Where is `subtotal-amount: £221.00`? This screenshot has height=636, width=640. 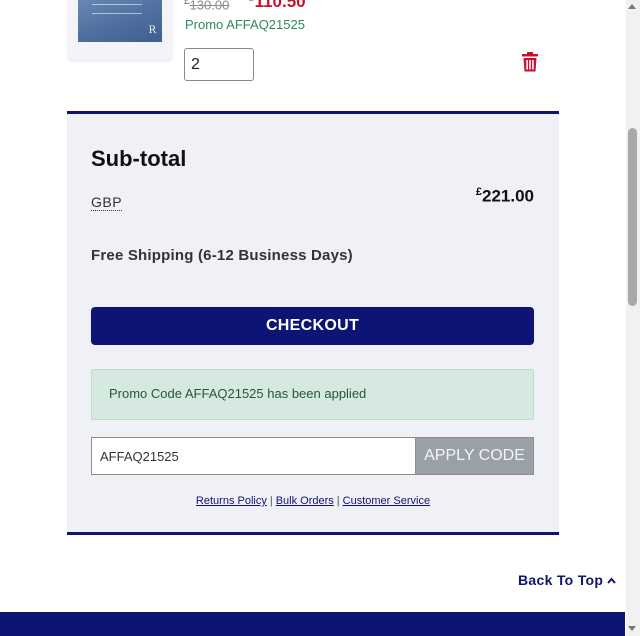
subtotal-amount: £221.00 is located at coordinates (505, 196).